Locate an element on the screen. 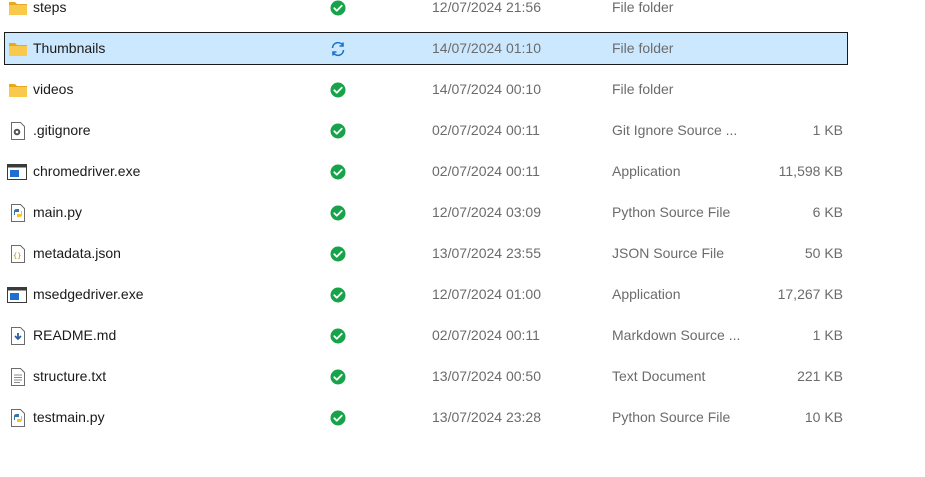  config-file-icon is located at coordinates (18, 130).